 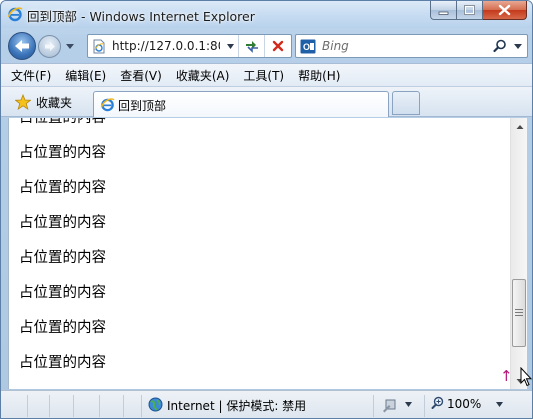 I want to click on address-input: http://127.0.0.1:80, so click(x=166, y=46).